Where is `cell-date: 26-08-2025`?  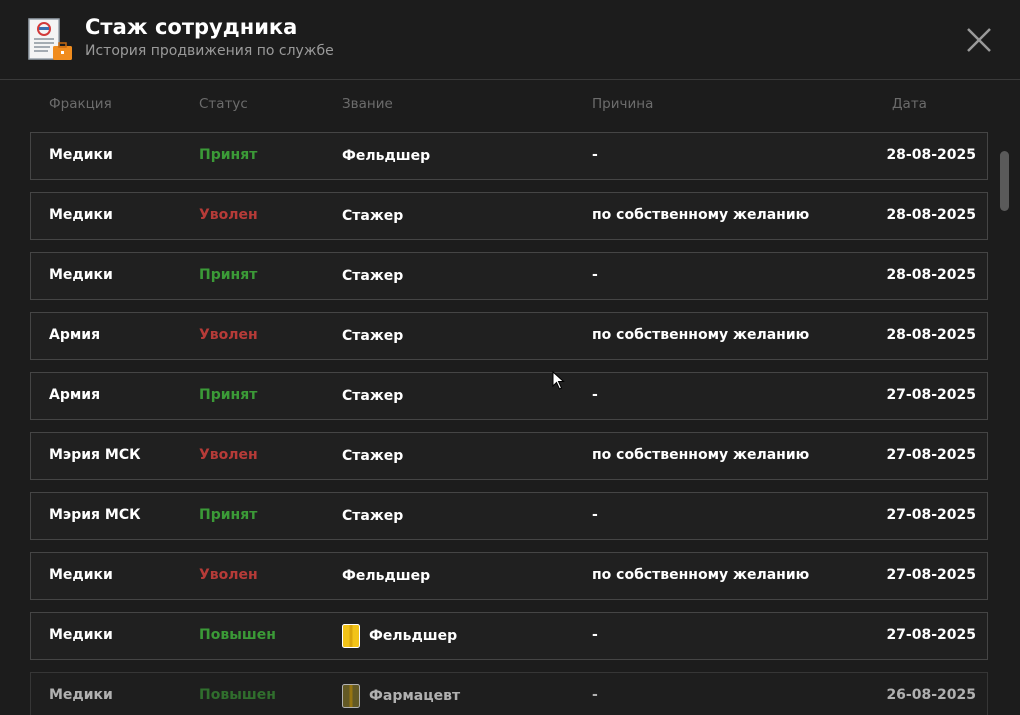 cell-date: 26-08-2025 is located at coordinates (931, 695).